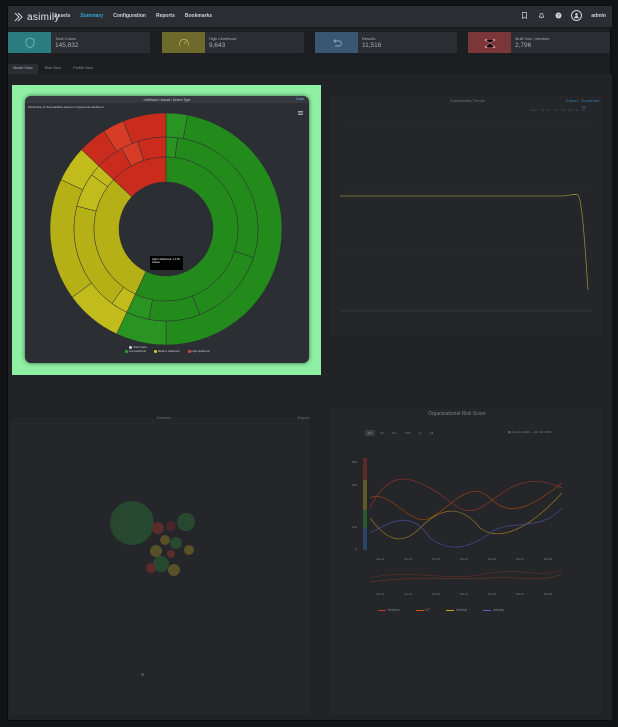  Describe the element at coordinates (466, 576) in the screenshot. I see `navigator-lines` at that location.